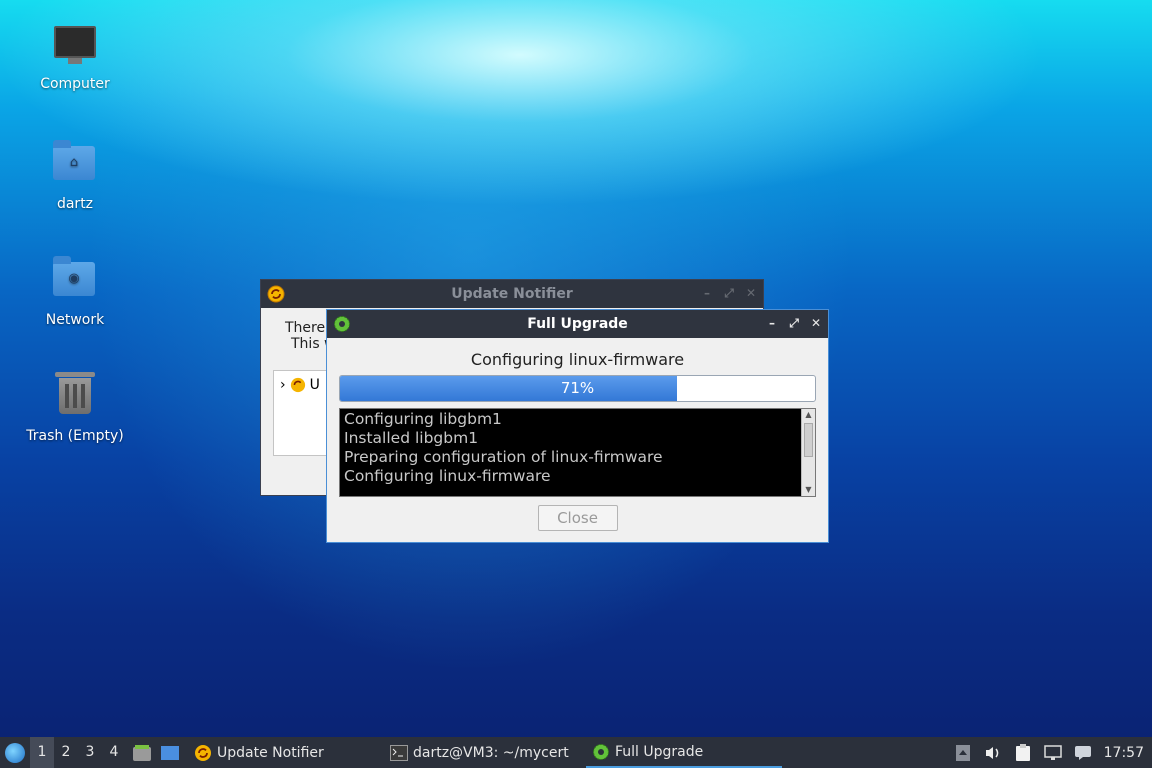 This screenshot has height=768, width=1152. Describe the element at coordinates (577, 359) in the screenshot. I see `upgrade-status: Configuring linux-firmware` at that location.